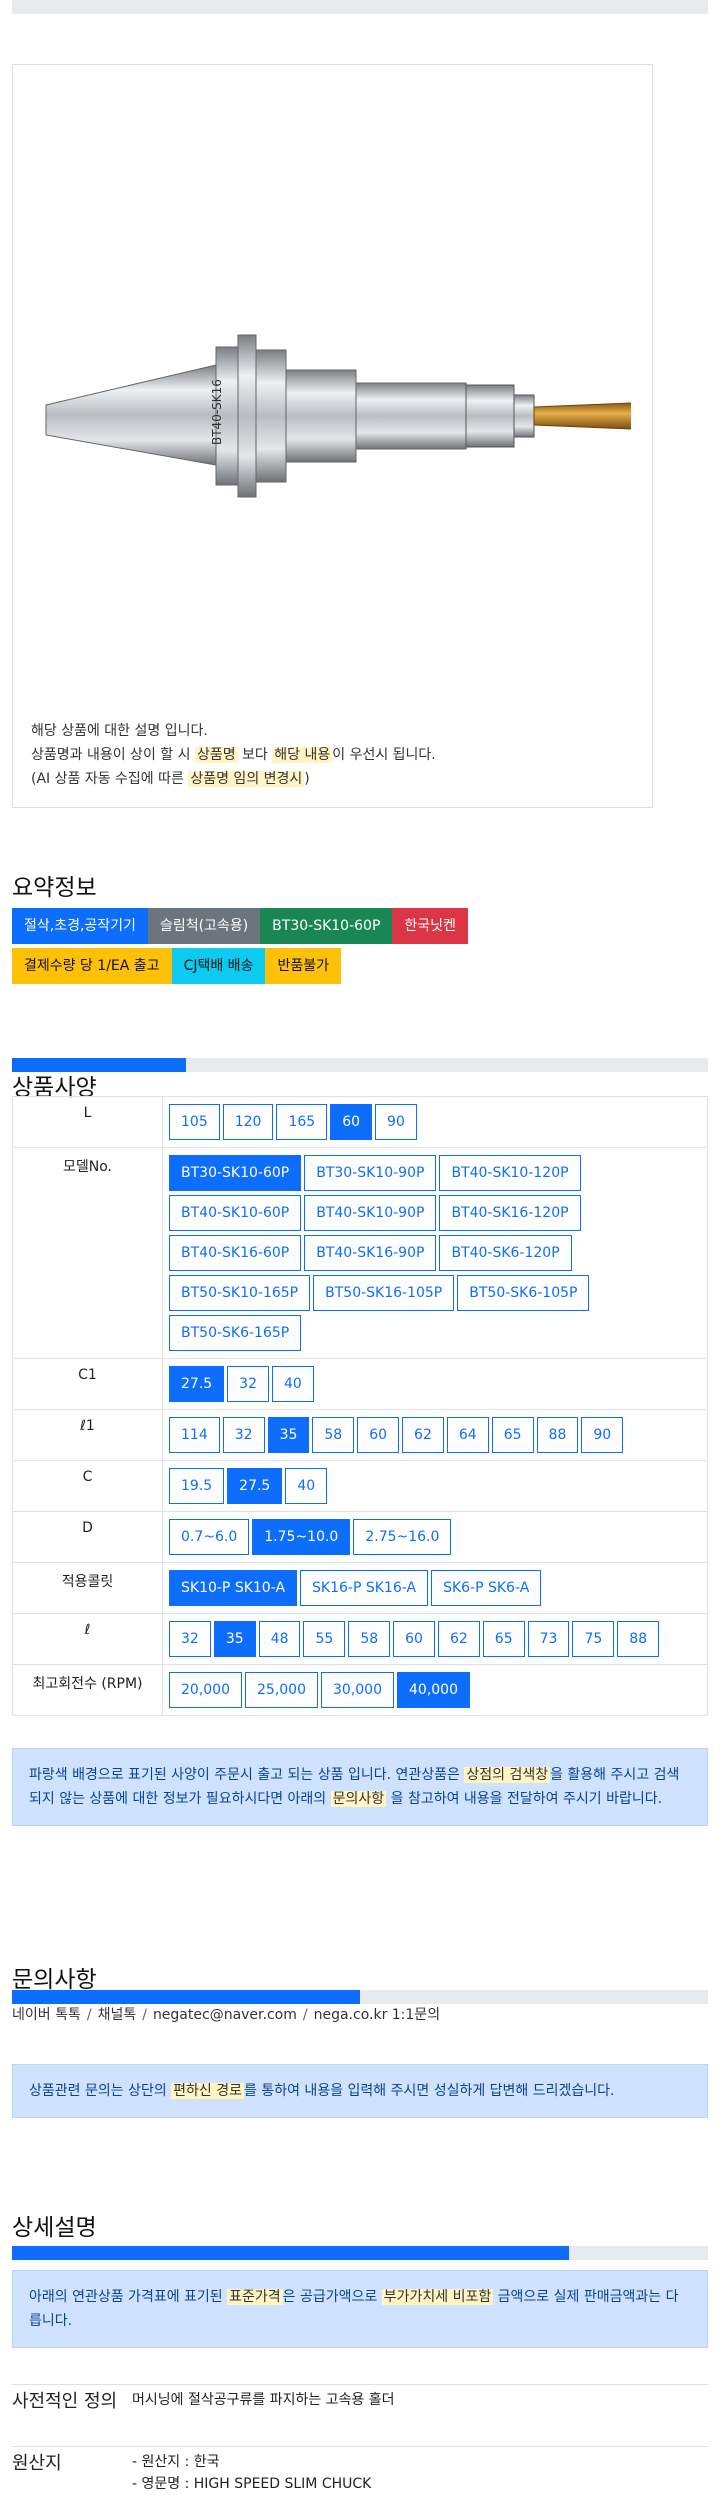  I want to click on spec-option-button: BT50-SK10-165P, so click(240, 1293).